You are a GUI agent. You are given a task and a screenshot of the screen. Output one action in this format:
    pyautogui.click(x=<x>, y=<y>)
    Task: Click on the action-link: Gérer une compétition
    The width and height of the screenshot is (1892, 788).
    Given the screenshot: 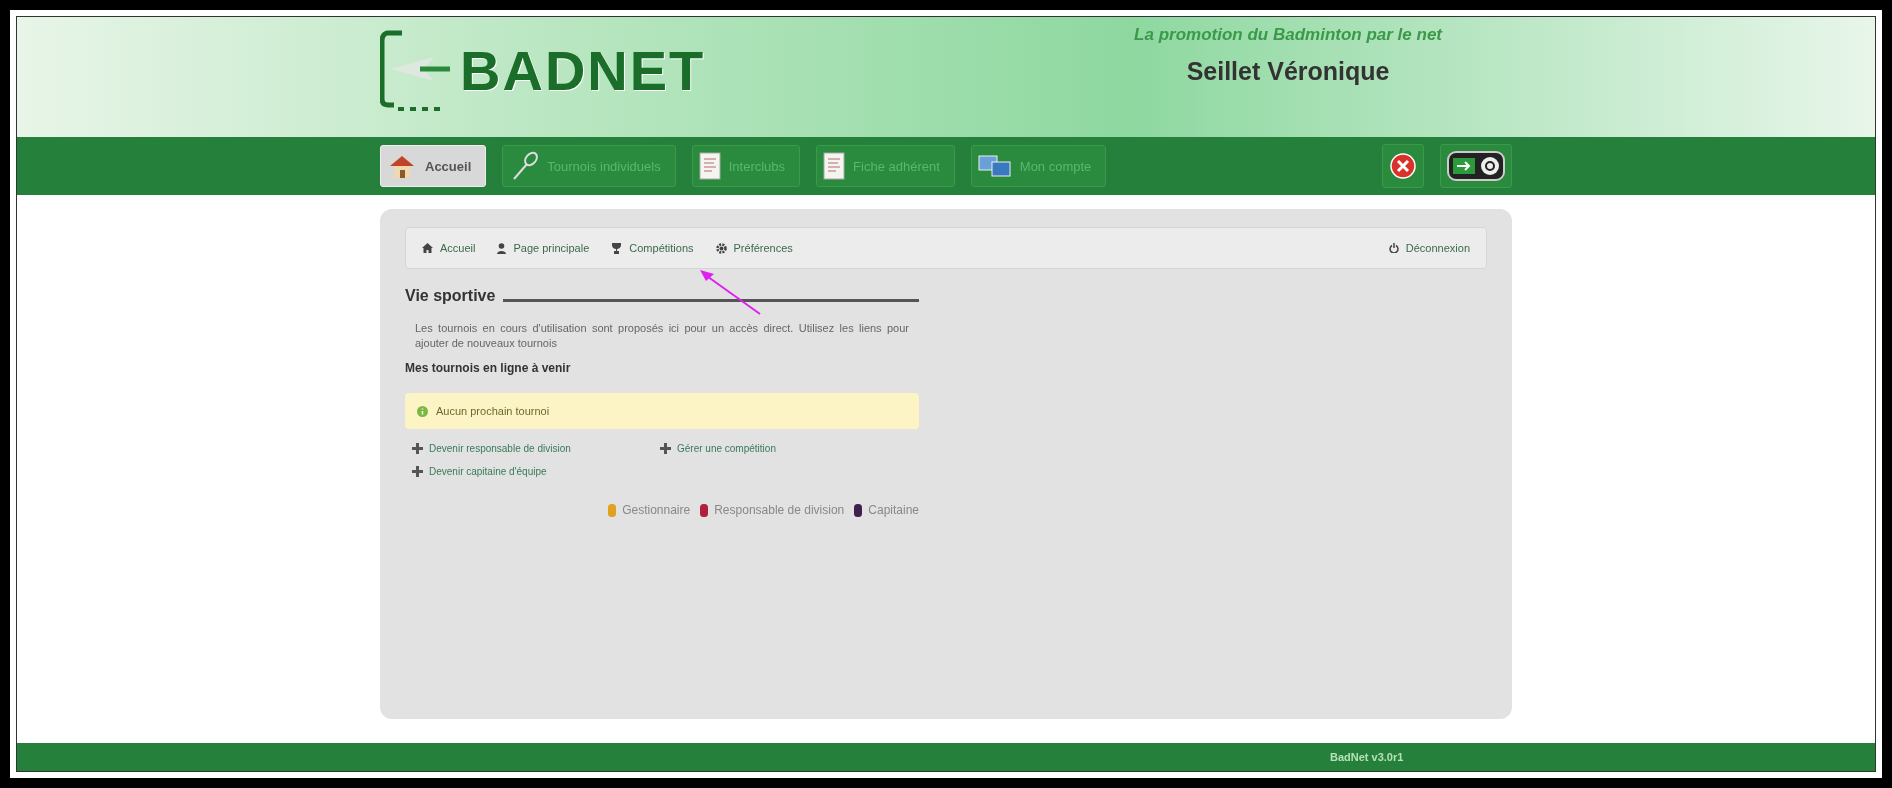 What is the action you would take?
    pyautogui.click(x=789, y=448)
    